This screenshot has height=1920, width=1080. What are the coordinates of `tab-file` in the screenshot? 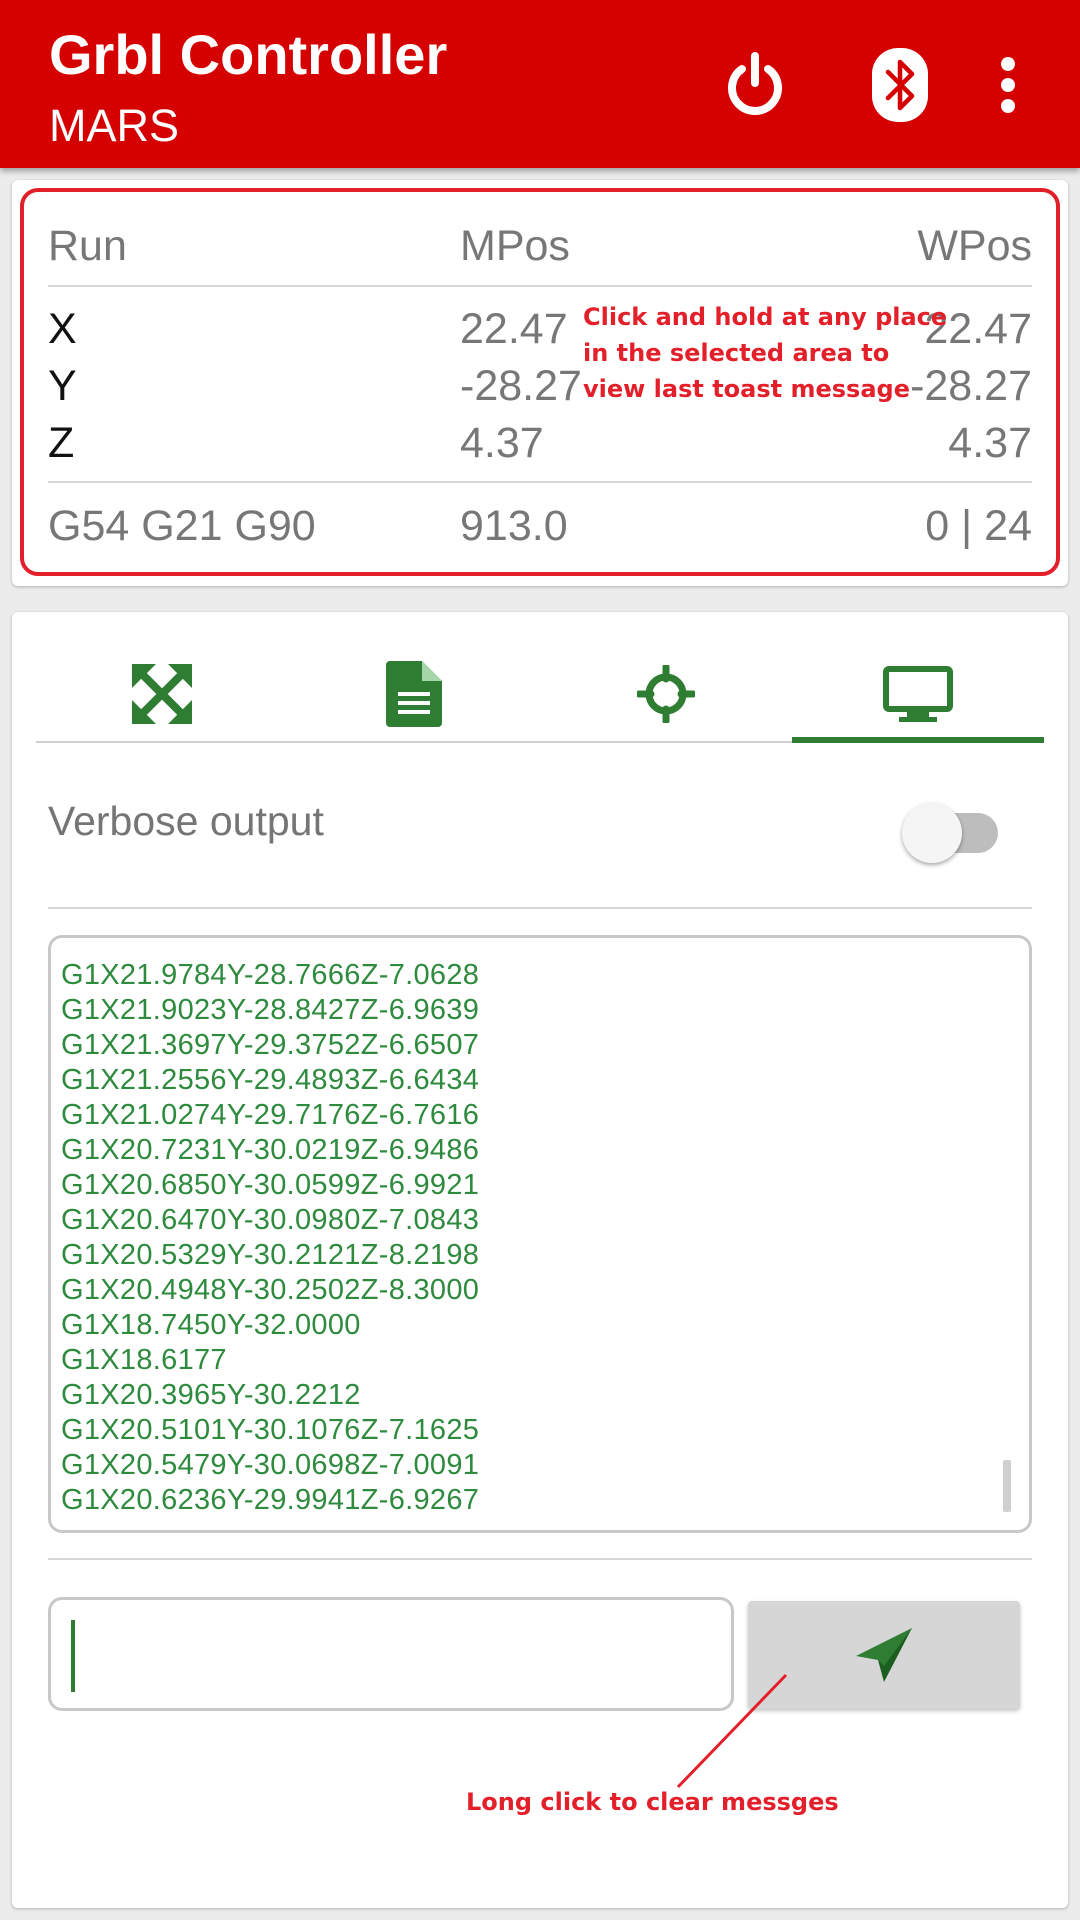 It's located at (414, 694).